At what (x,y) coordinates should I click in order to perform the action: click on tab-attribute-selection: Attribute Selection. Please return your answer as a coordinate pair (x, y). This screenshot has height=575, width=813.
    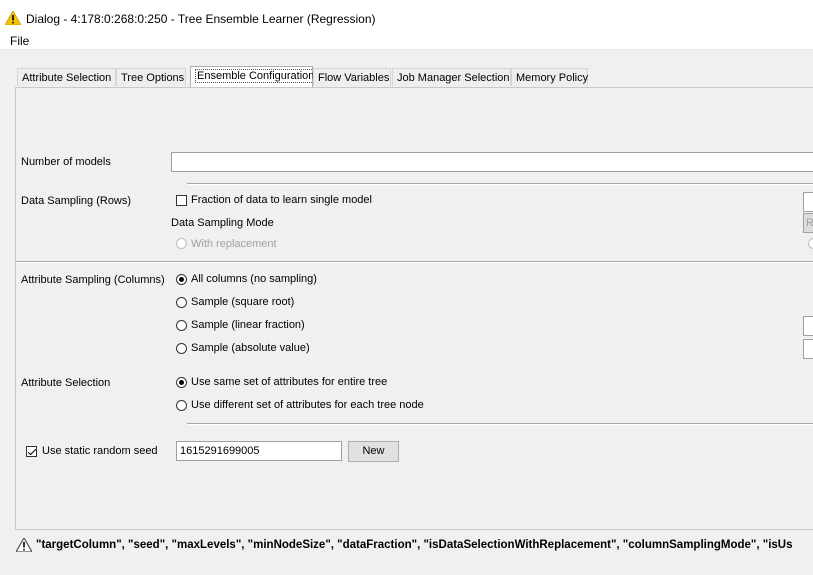
    Looking at the image, I should click on (66, 77).